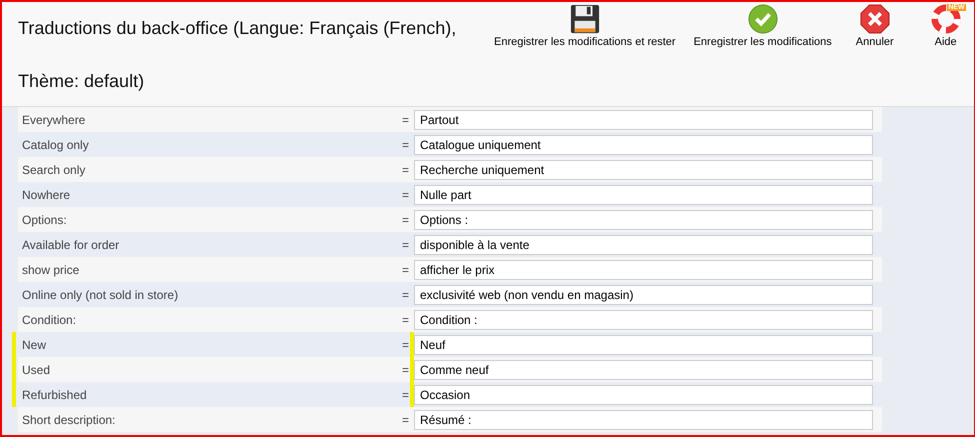 This screenshot has height=437, width=975. Describe the element at coordinates (55, 145) in the screenshot. I see `string-label: Catalog only` at that location.